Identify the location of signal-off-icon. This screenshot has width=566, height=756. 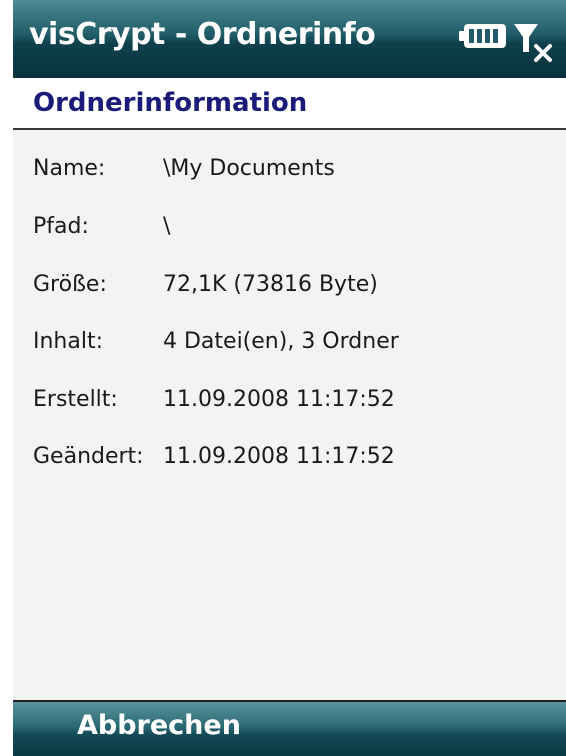
(532, 42).